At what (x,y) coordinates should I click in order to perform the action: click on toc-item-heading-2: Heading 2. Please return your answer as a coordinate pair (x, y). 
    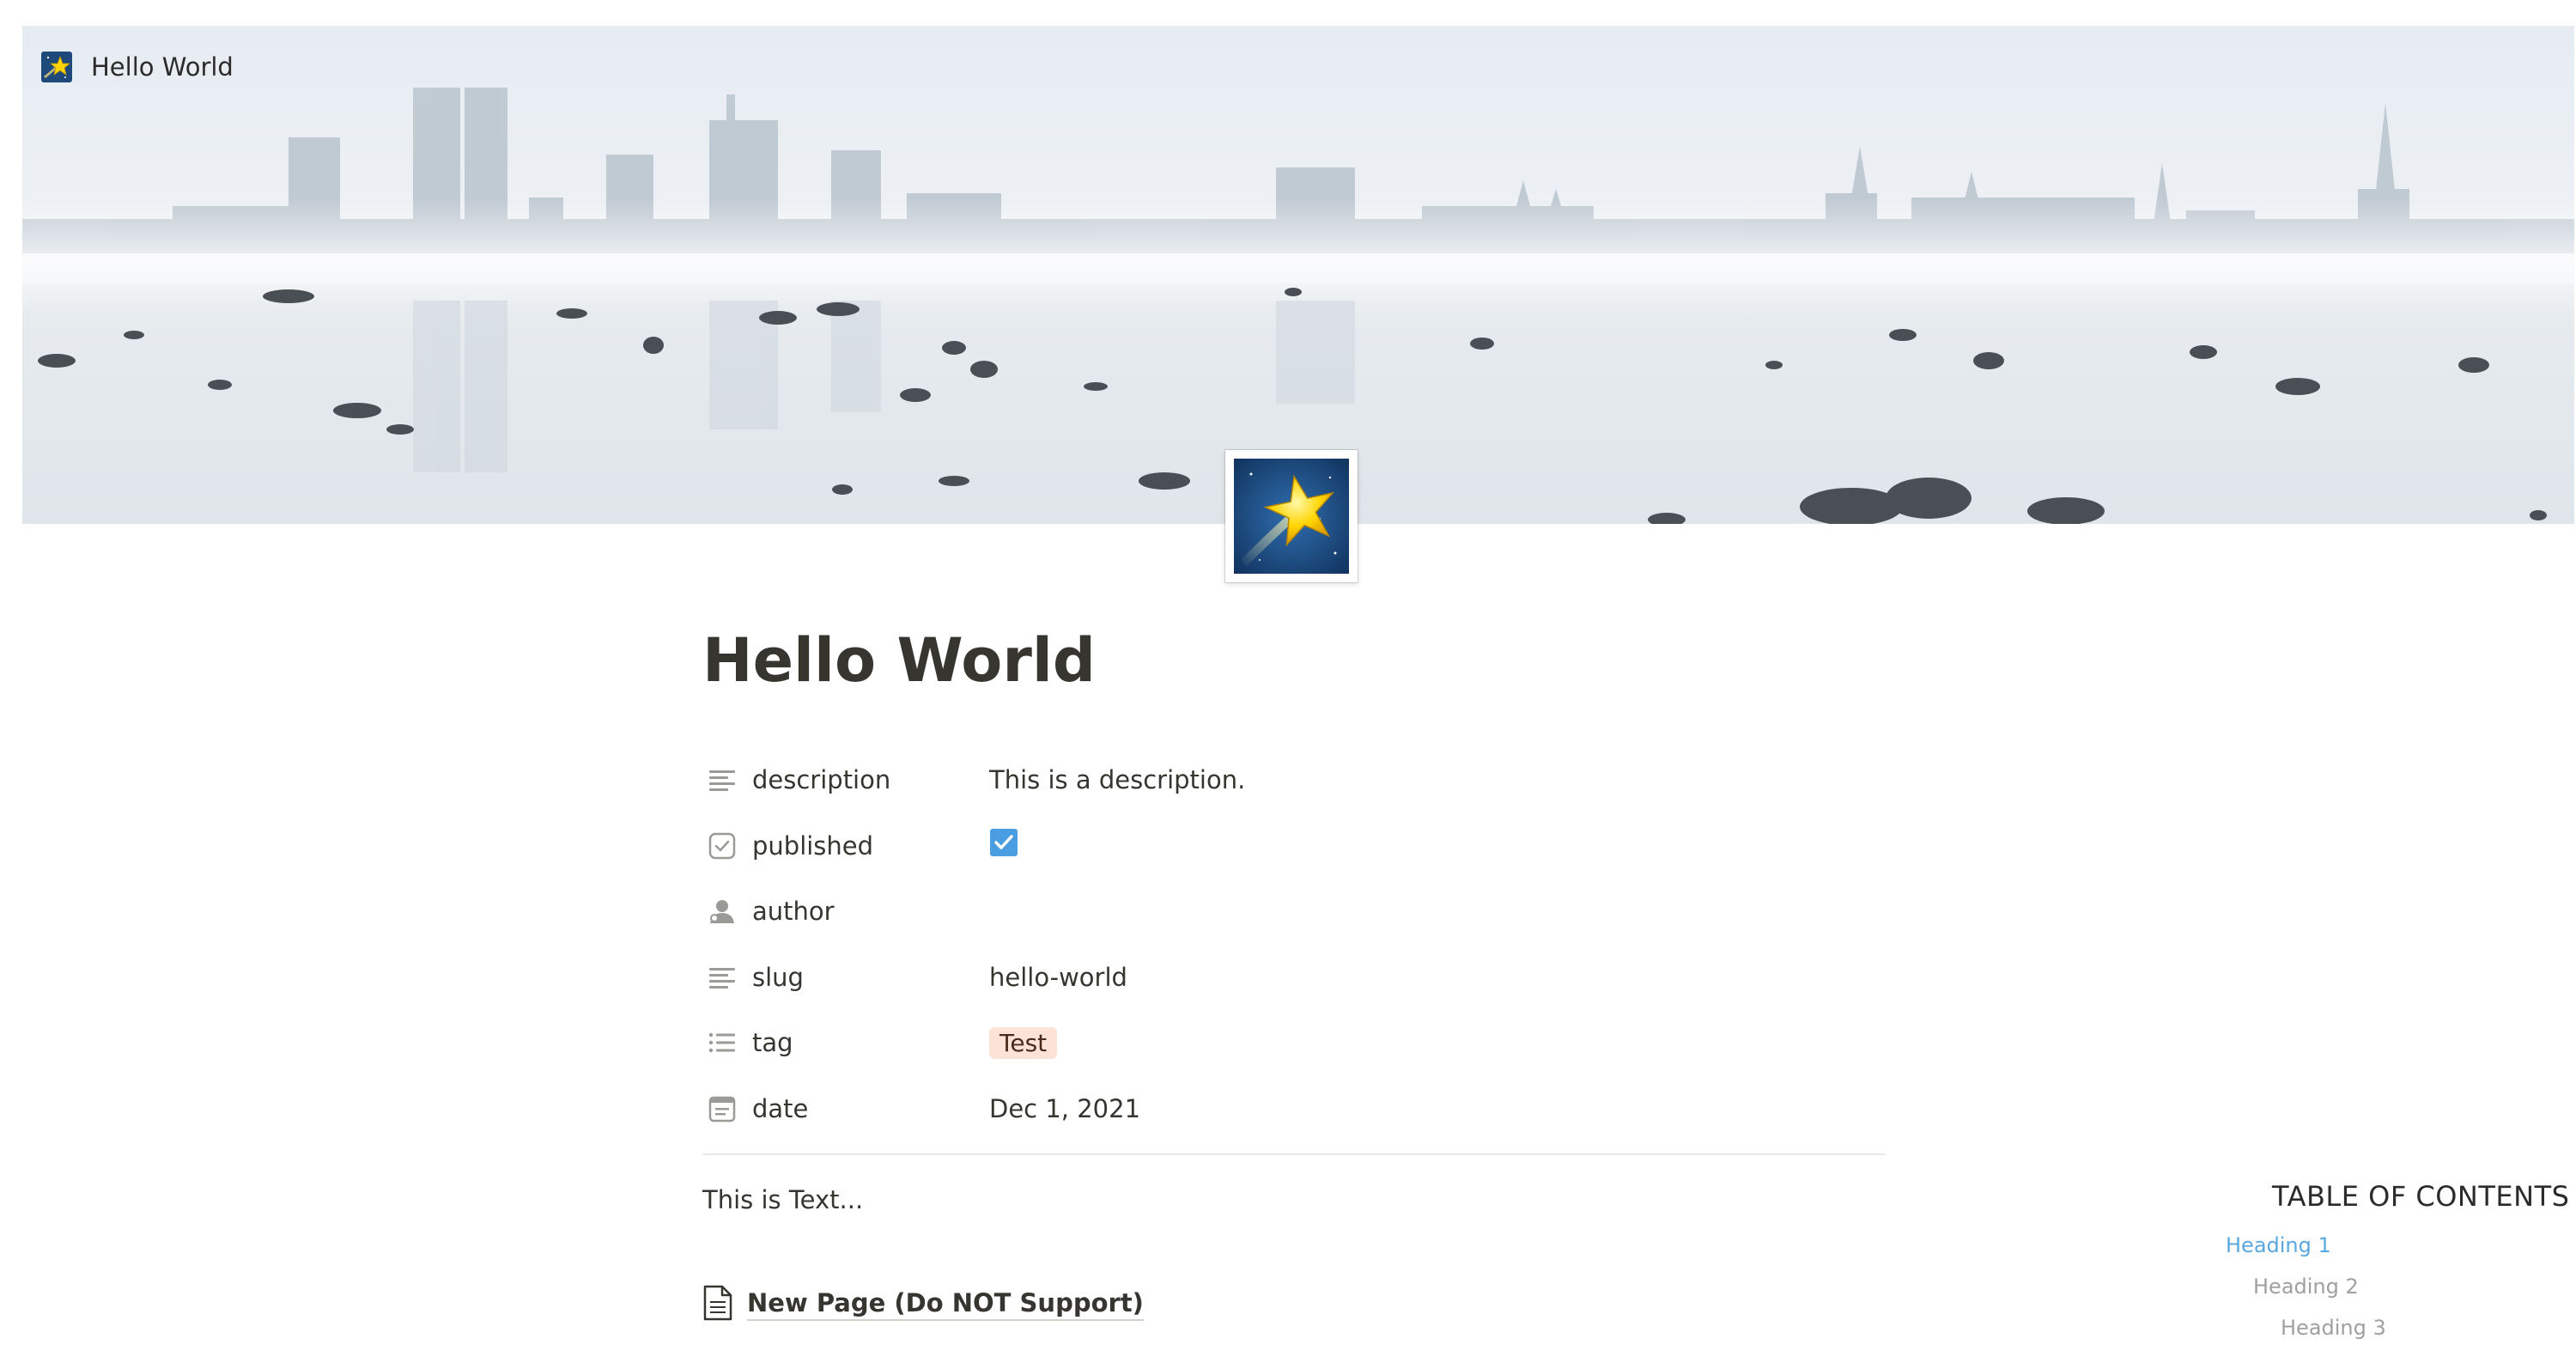
    Looking at the image, I should click on (2306, 1287).